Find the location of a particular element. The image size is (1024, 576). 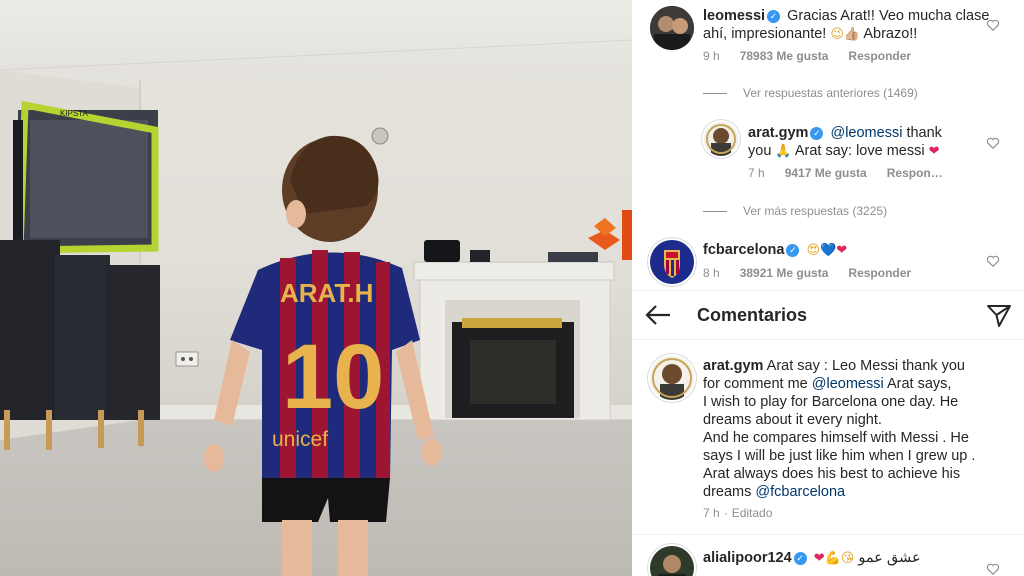

jersey-sponsor: unicef is located at coordinates (300, 439).